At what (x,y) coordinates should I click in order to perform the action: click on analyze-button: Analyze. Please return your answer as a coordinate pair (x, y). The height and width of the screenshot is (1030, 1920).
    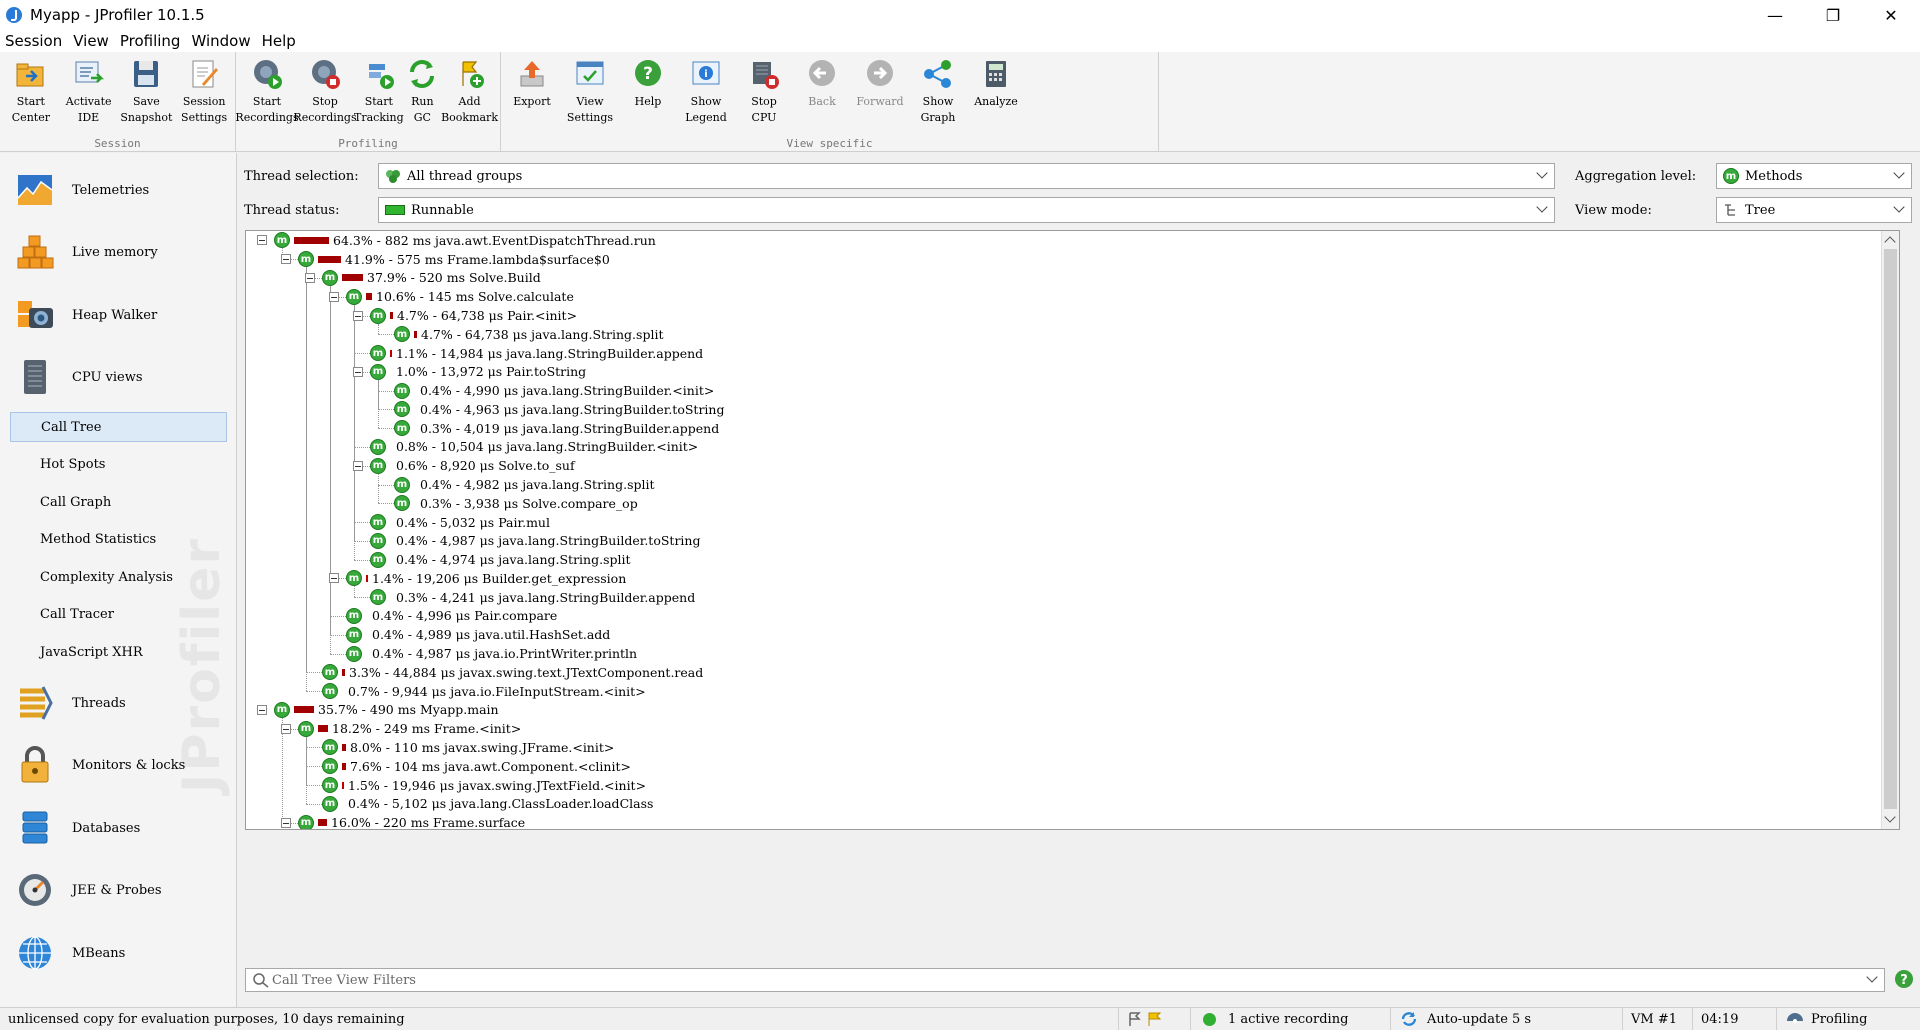
    Looking at the image, I should click on (996, 94).